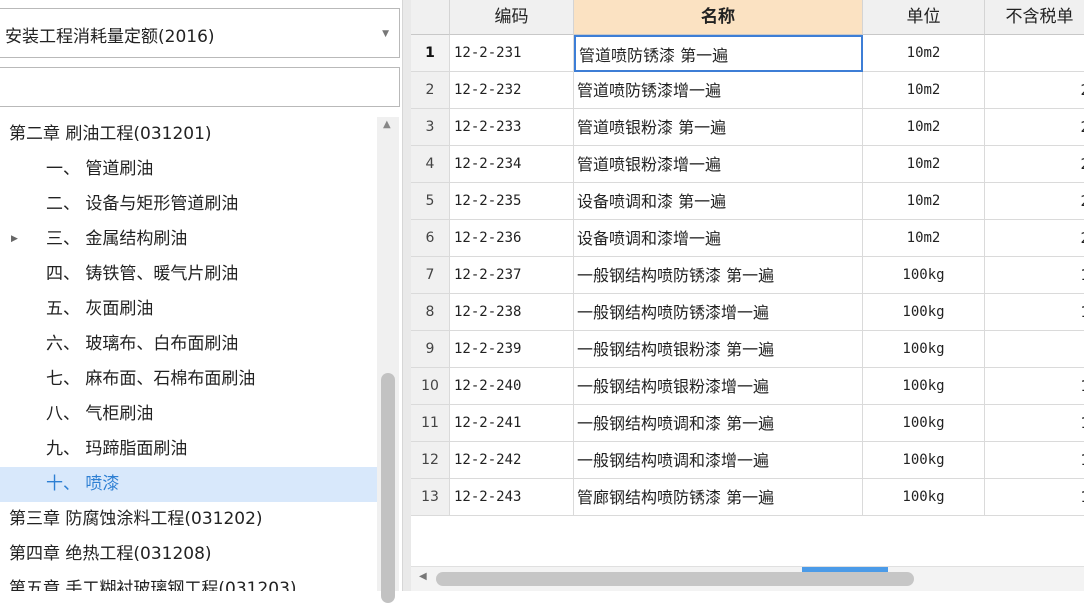  What do you see at coordinates (675, 579) in the screenshot?
I see `grid-scroll-thumb` at bounding box center [675, 579].